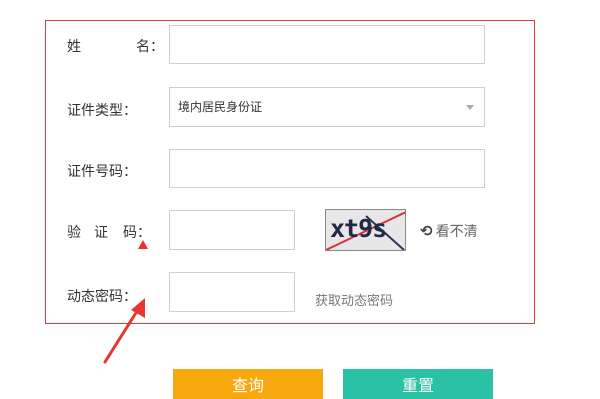 This screenshot has height=399, width=600. I want to click on dynamic-code-input, so click(232, 292).